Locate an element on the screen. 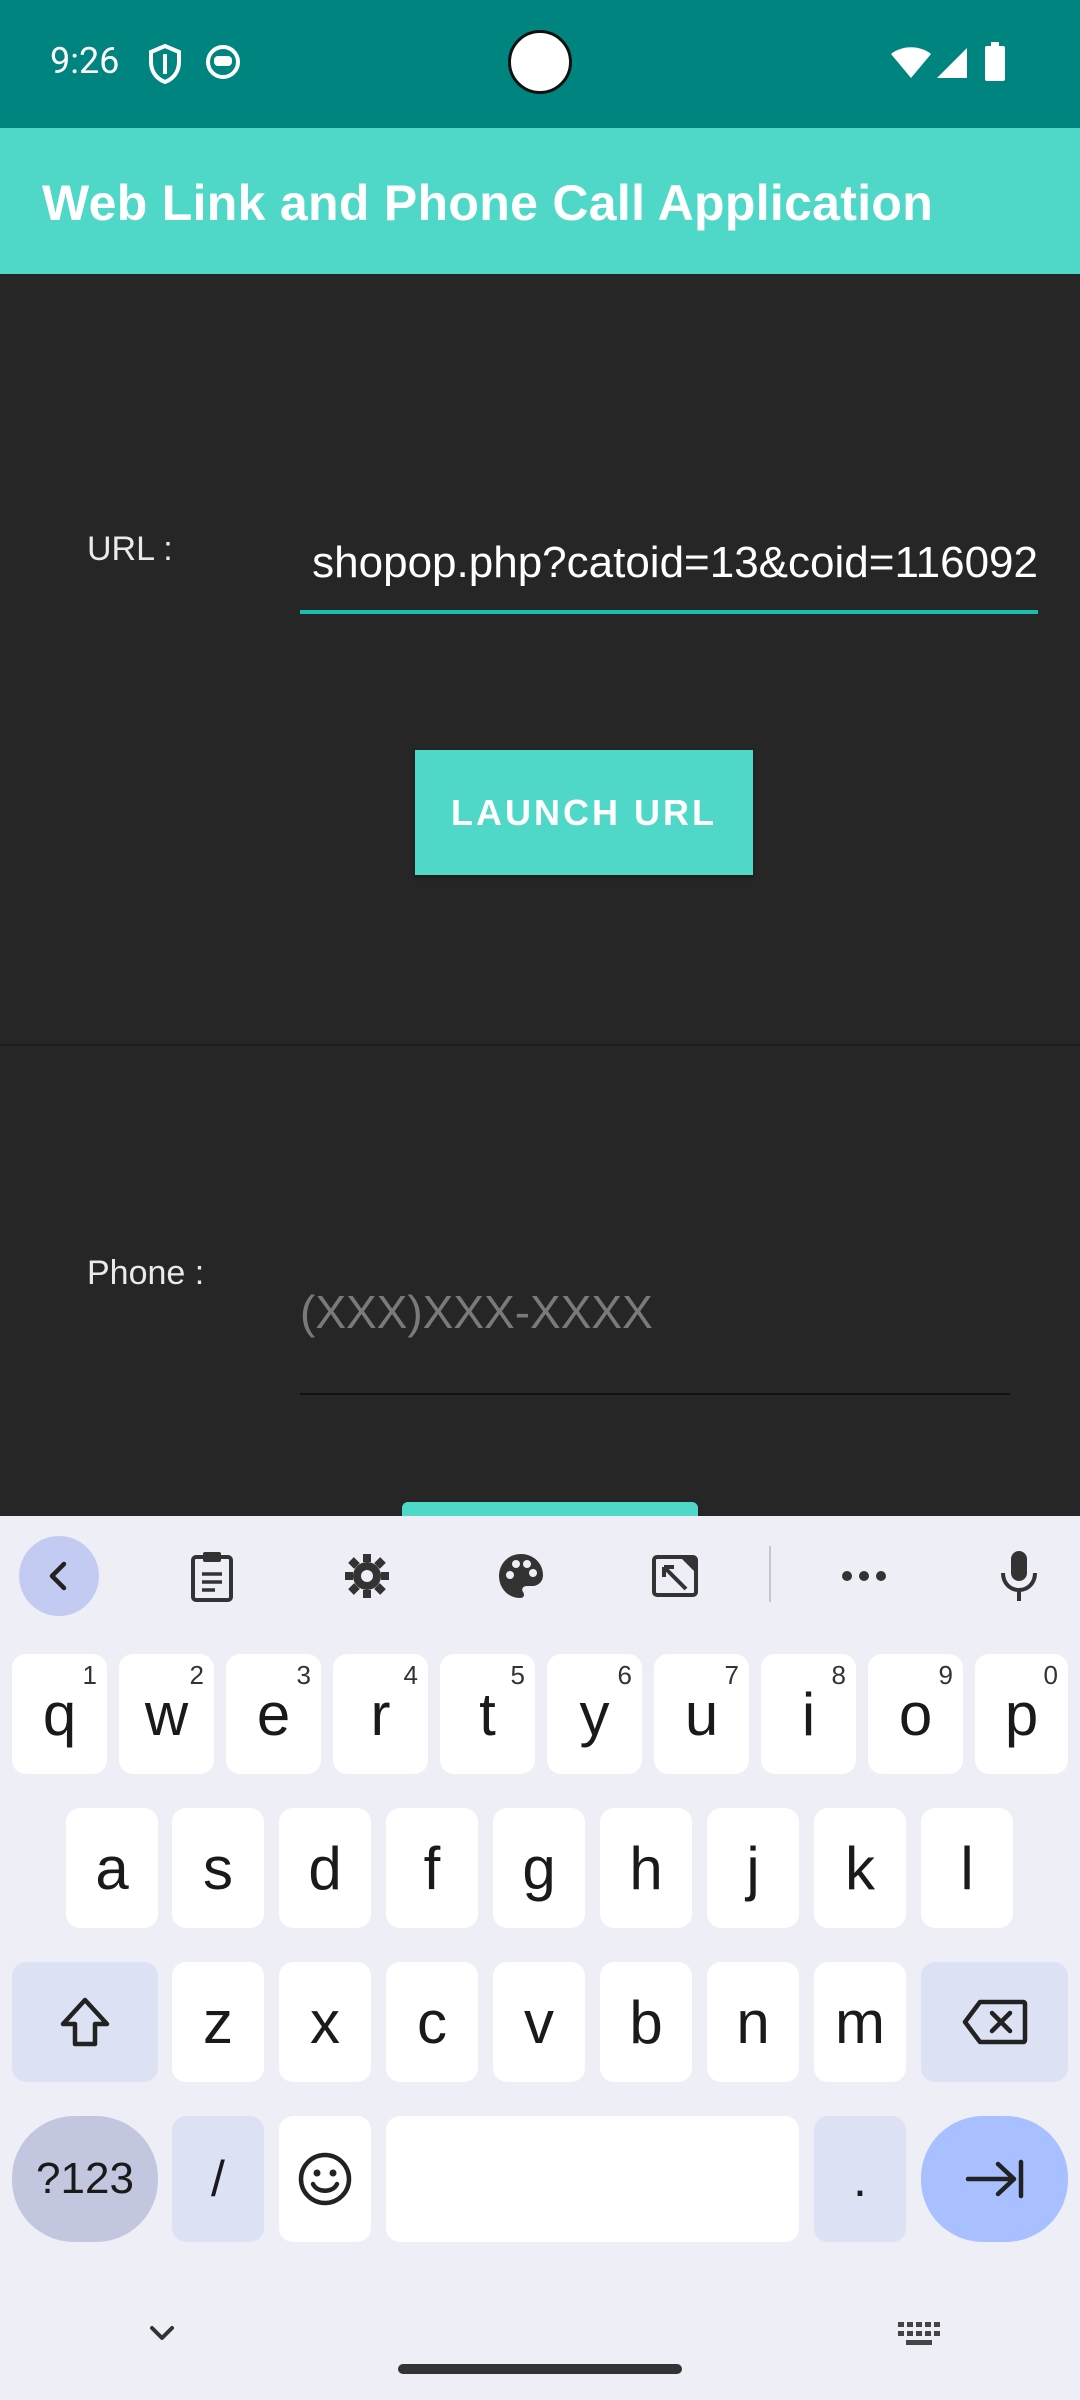  key-label: o is located at coordinates (915, 1714).